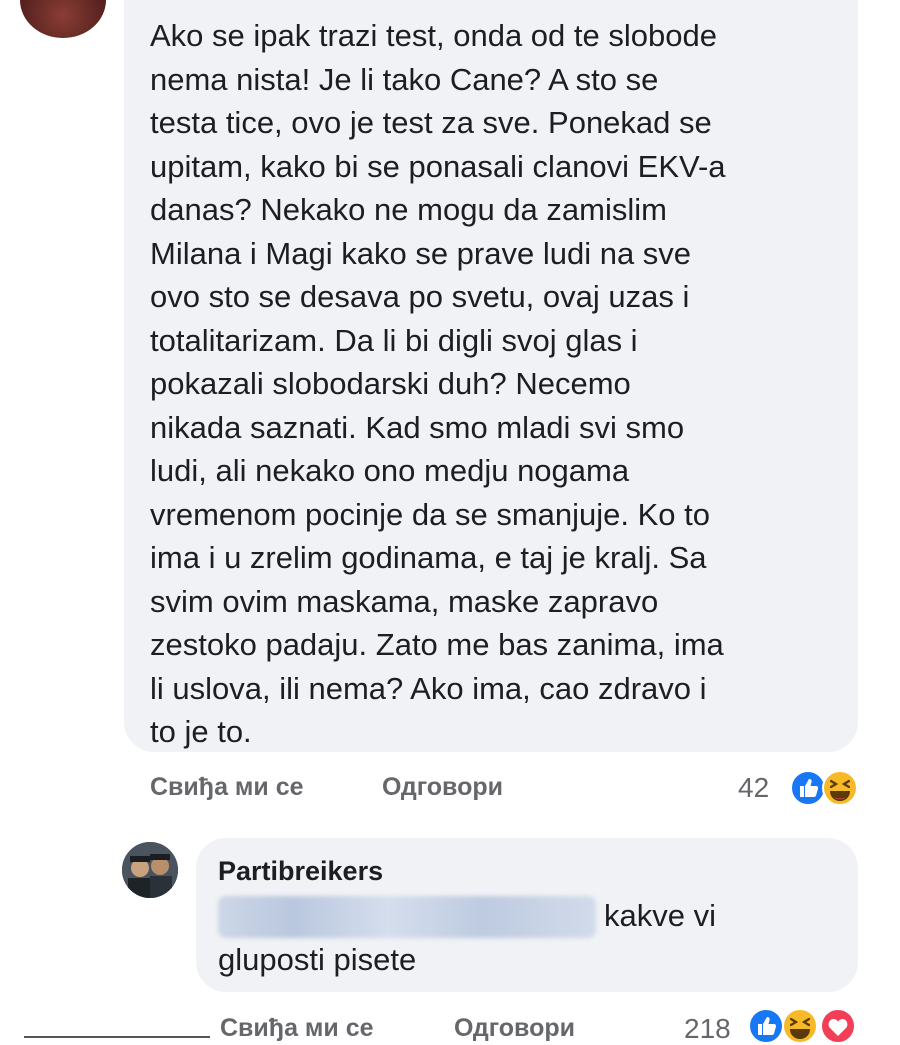 Image resolution: width=900 pixels, height=1045 pixels. Describe the element at coordinates (421, 253) in the screenshot. I see `comment-line: Milana i Magi kako se prave ludi na sve` at that location.